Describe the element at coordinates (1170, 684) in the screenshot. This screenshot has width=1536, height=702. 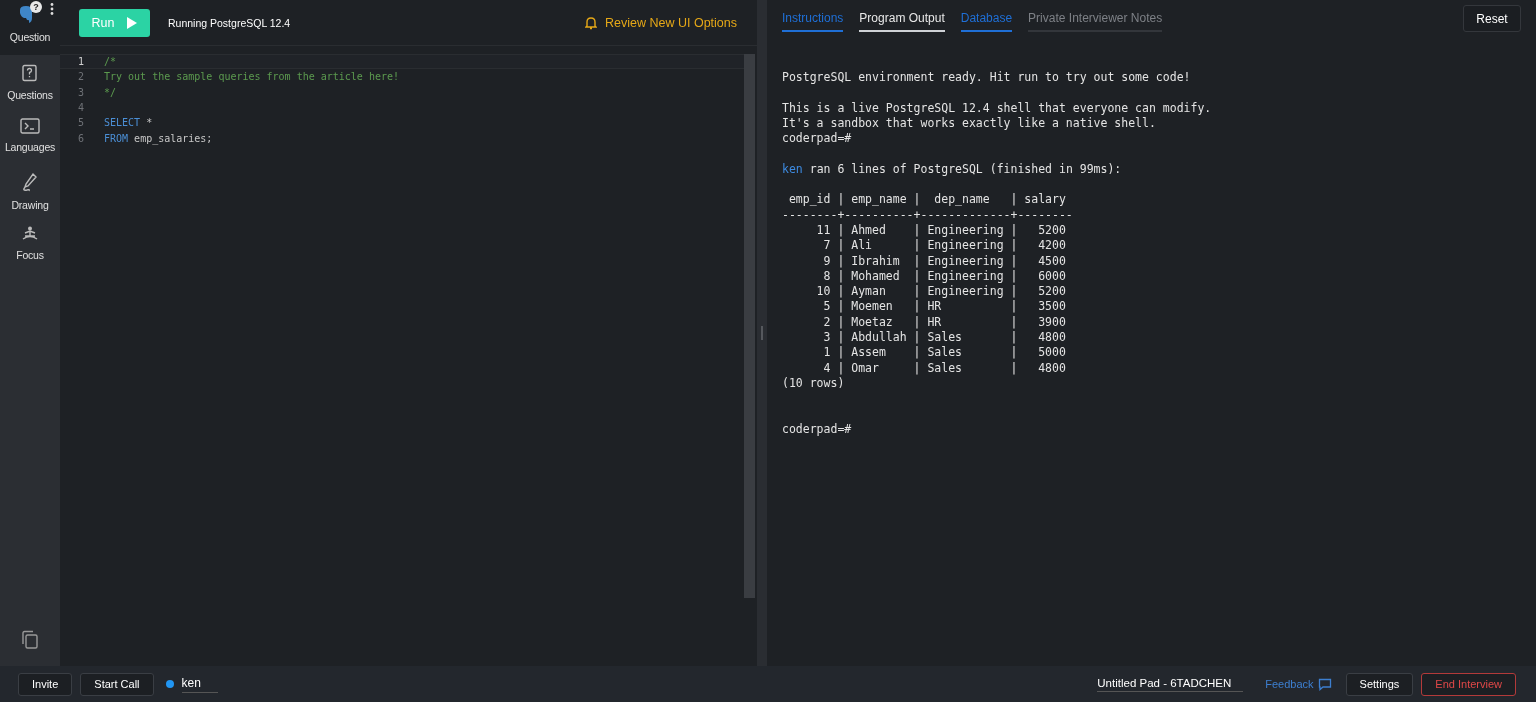
I see `pad-title-field: Untitled Pad - 6TADCHEN` at that location.